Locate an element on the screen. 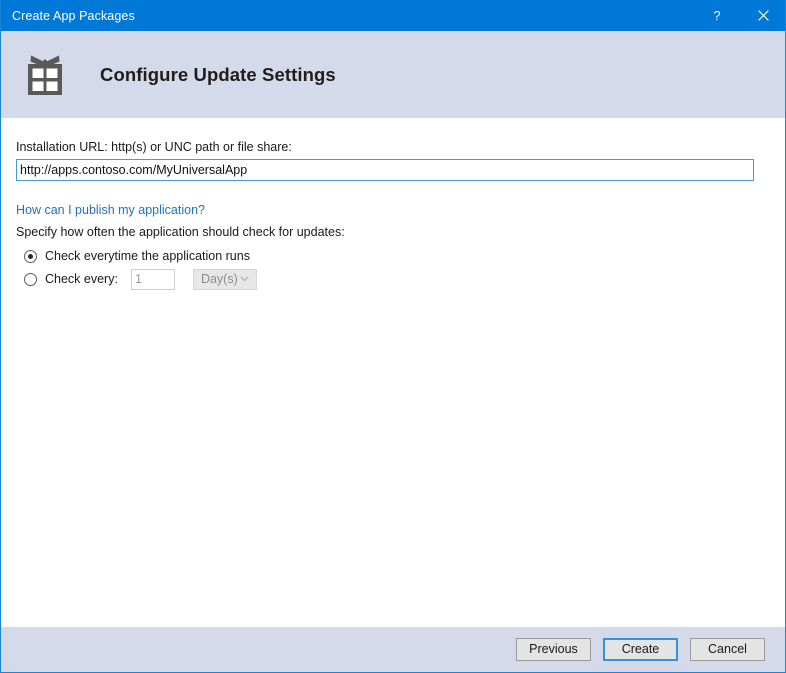 This screenshot has width=786, height=673. radio-interval-label: Check every: is located at coordinates (81, 279).